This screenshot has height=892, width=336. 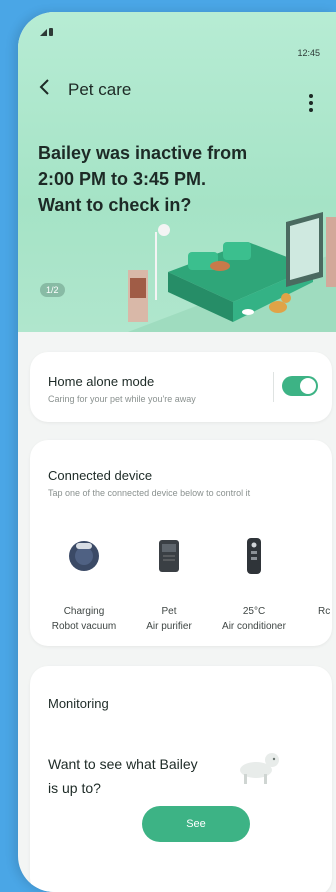 I want to click on status-time: 12:45, so click(x=308, y=53).